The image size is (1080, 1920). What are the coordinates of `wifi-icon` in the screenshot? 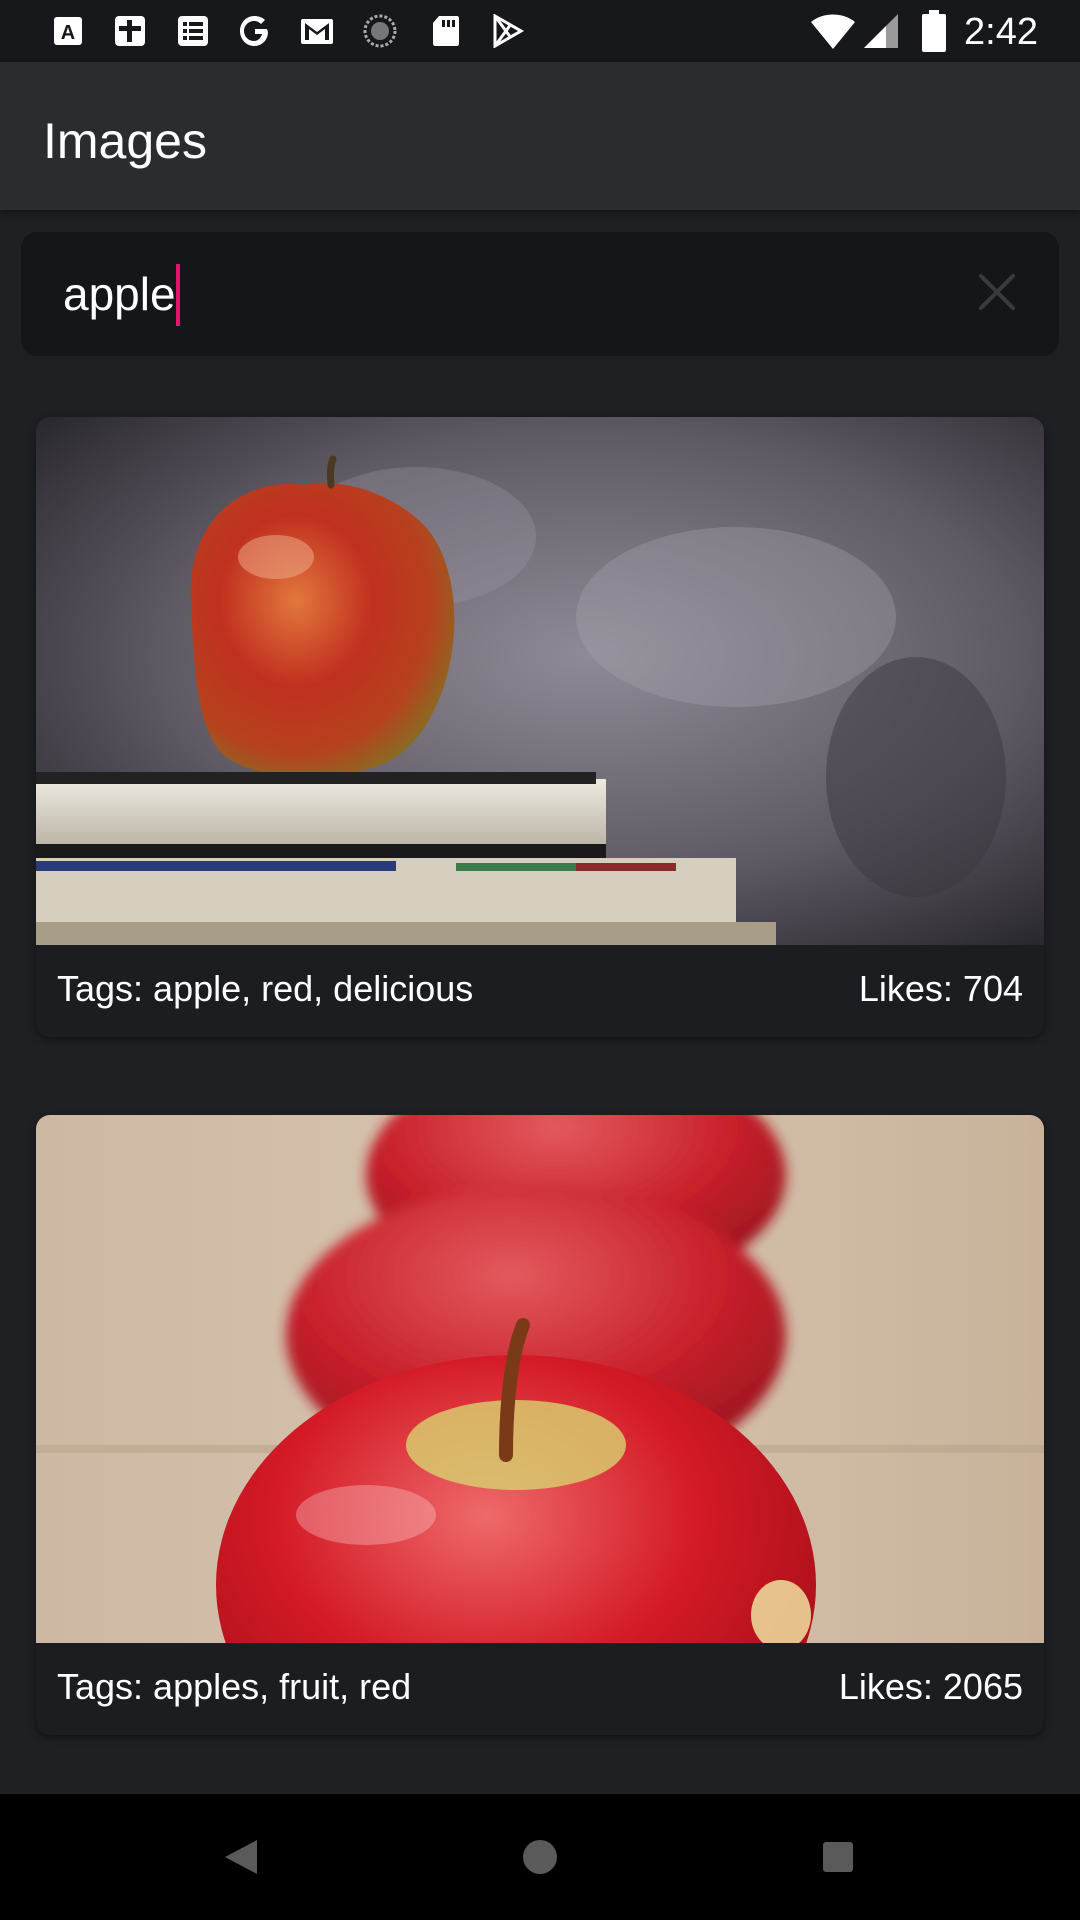 It's located at (833, 31).